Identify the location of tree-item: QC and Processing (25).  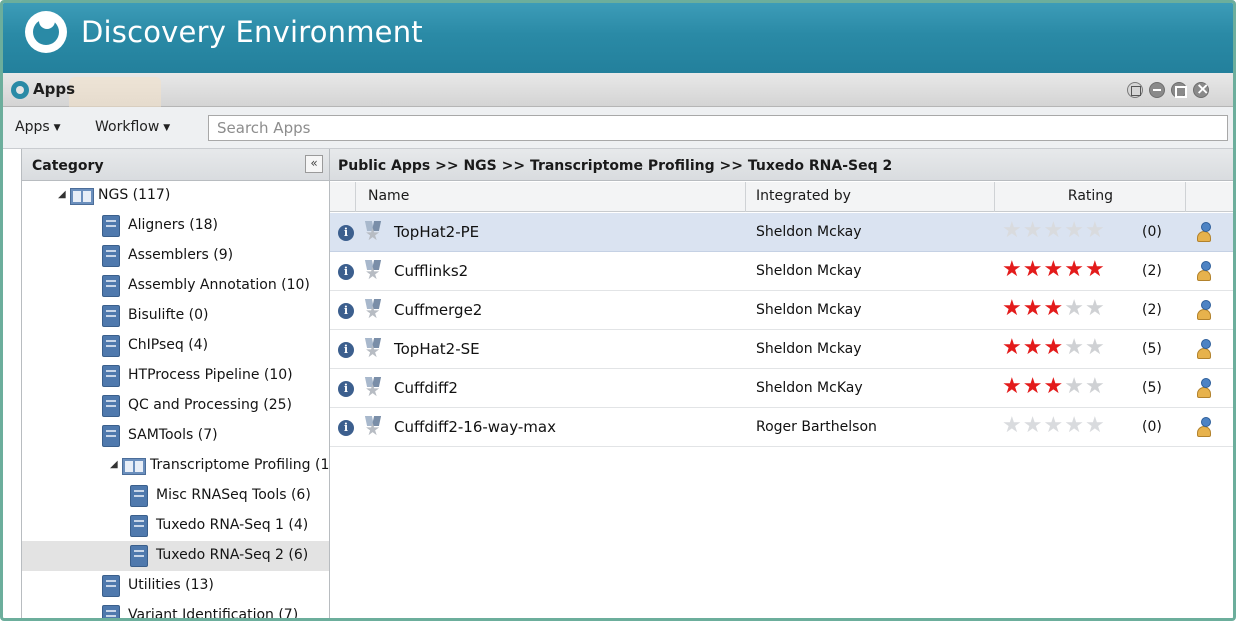
(175, 406).